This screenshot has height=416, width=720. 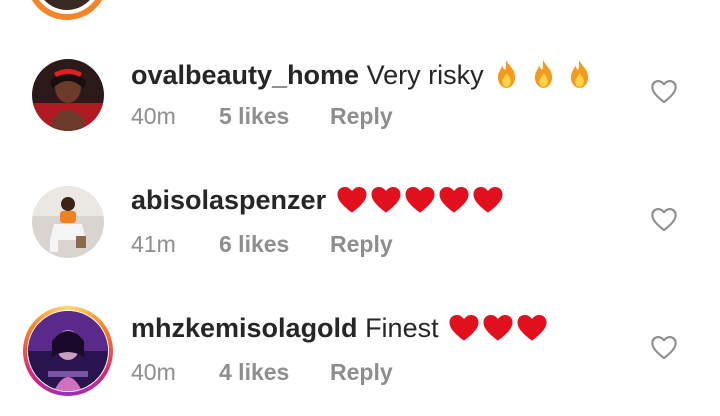 I want to click on comment-line: abisolaspenzer, so click(x=317, y=202).